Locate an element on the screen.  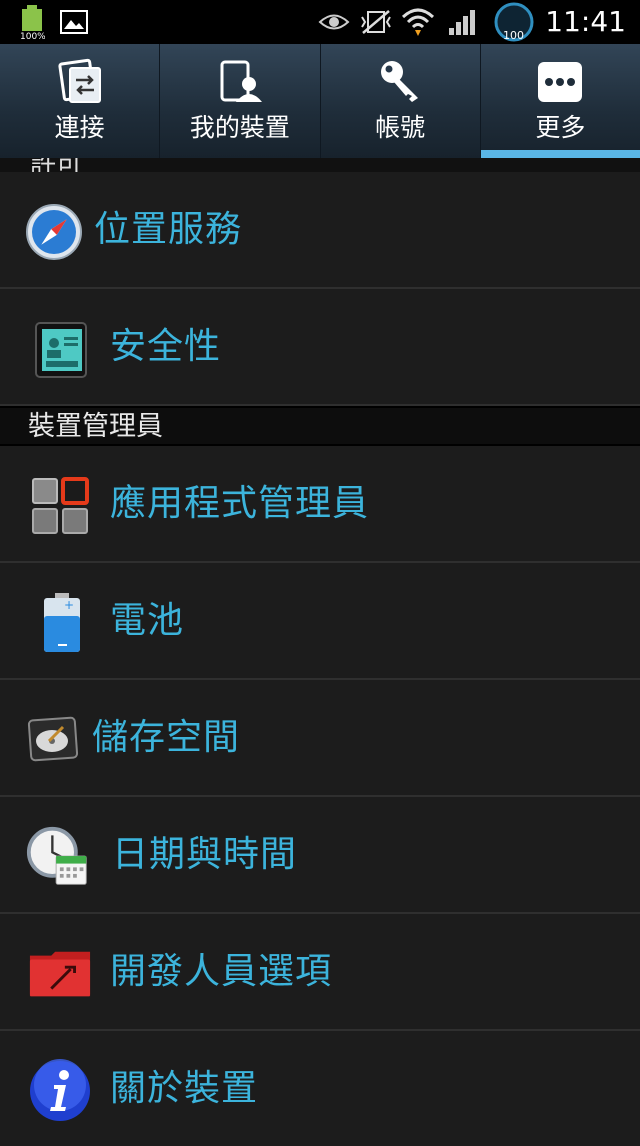
section-header-permissions-label: 許可 is located at coordinates (56, 165).